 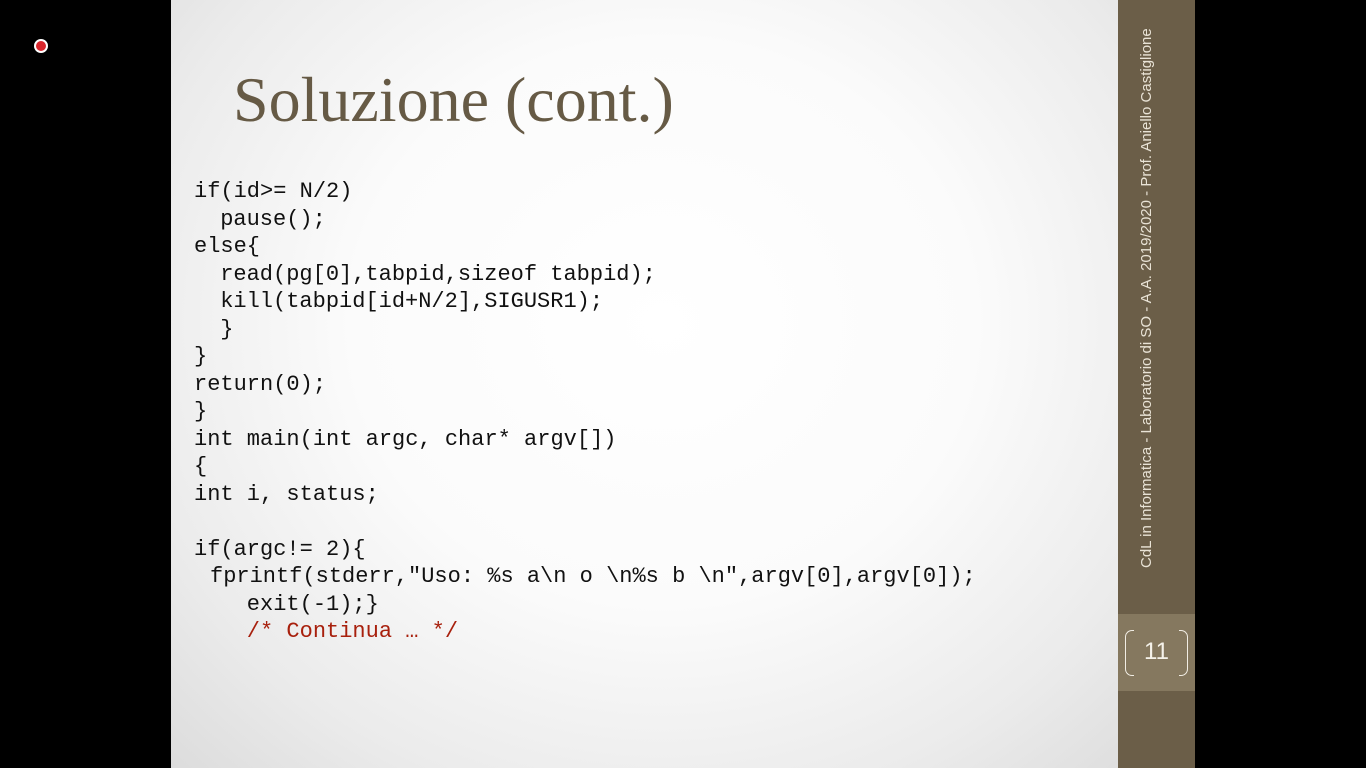 What do you see at coordinates (286, 494) in the screenshot?
I see `code-line: int i, status;` at bounding box center [286, 494].